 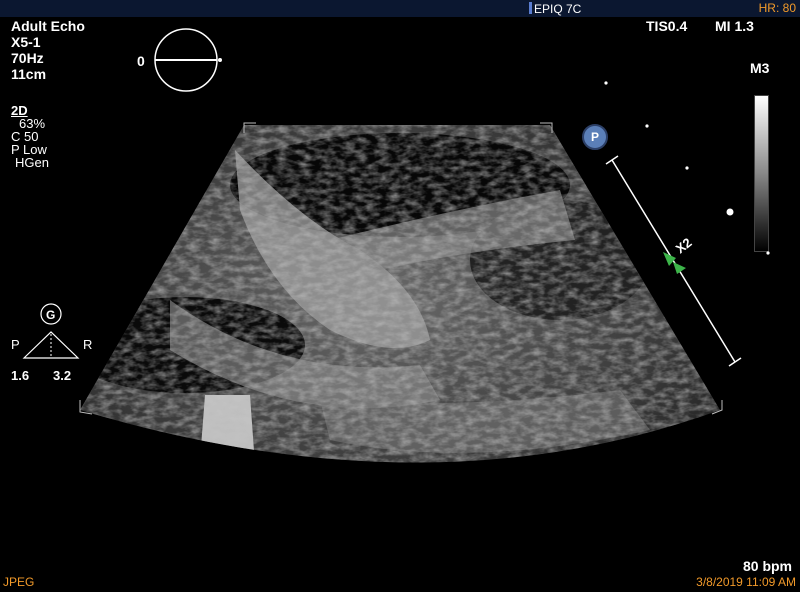 What do you see at coordinates (20, 375) in the screenshot?
I see `orientation-left-value: 1.6` at bounding box center [20, 375].